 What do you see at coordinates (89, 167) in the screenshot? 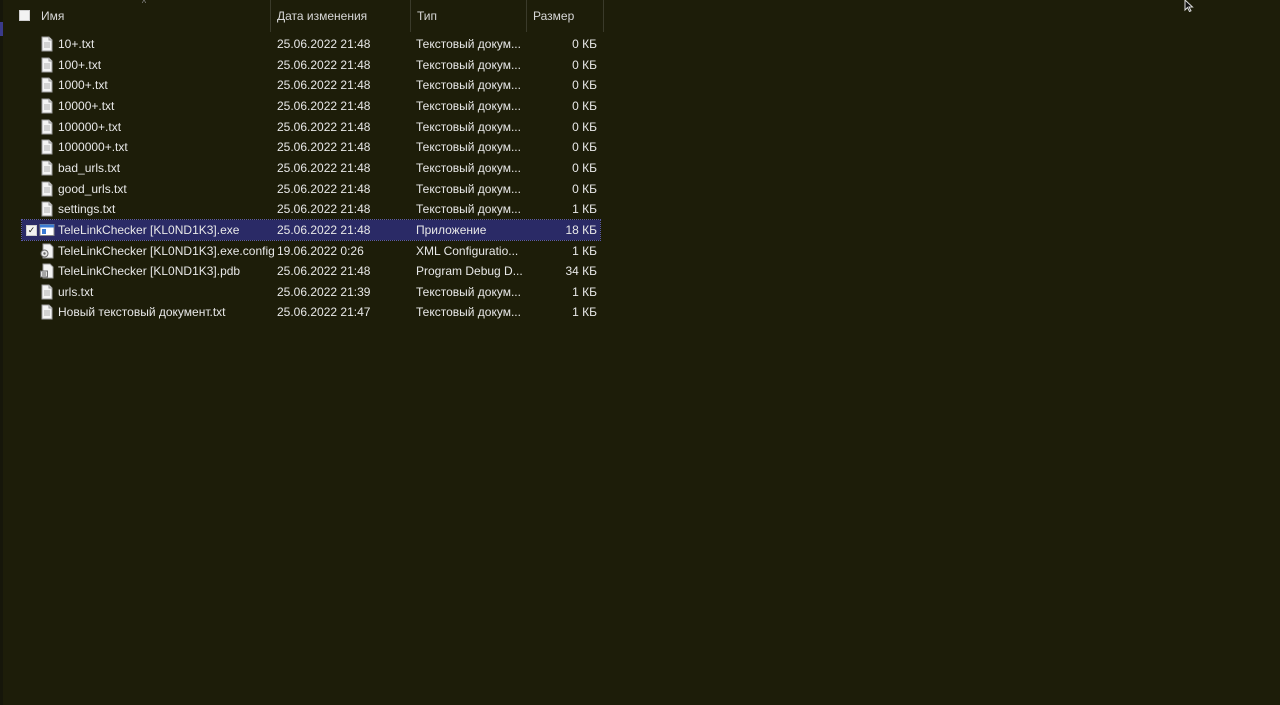
I see `file-name: bad_urls.txt` at bounding box center [89, 167].